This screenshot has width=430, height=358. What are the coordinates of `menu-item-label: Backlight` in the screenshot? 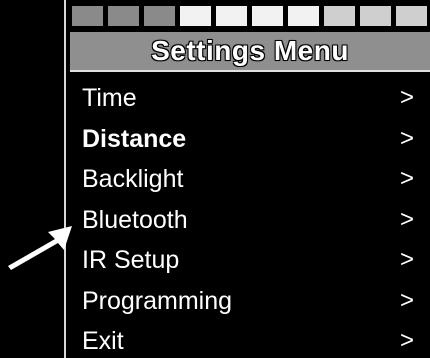 It's located at (133, 179).